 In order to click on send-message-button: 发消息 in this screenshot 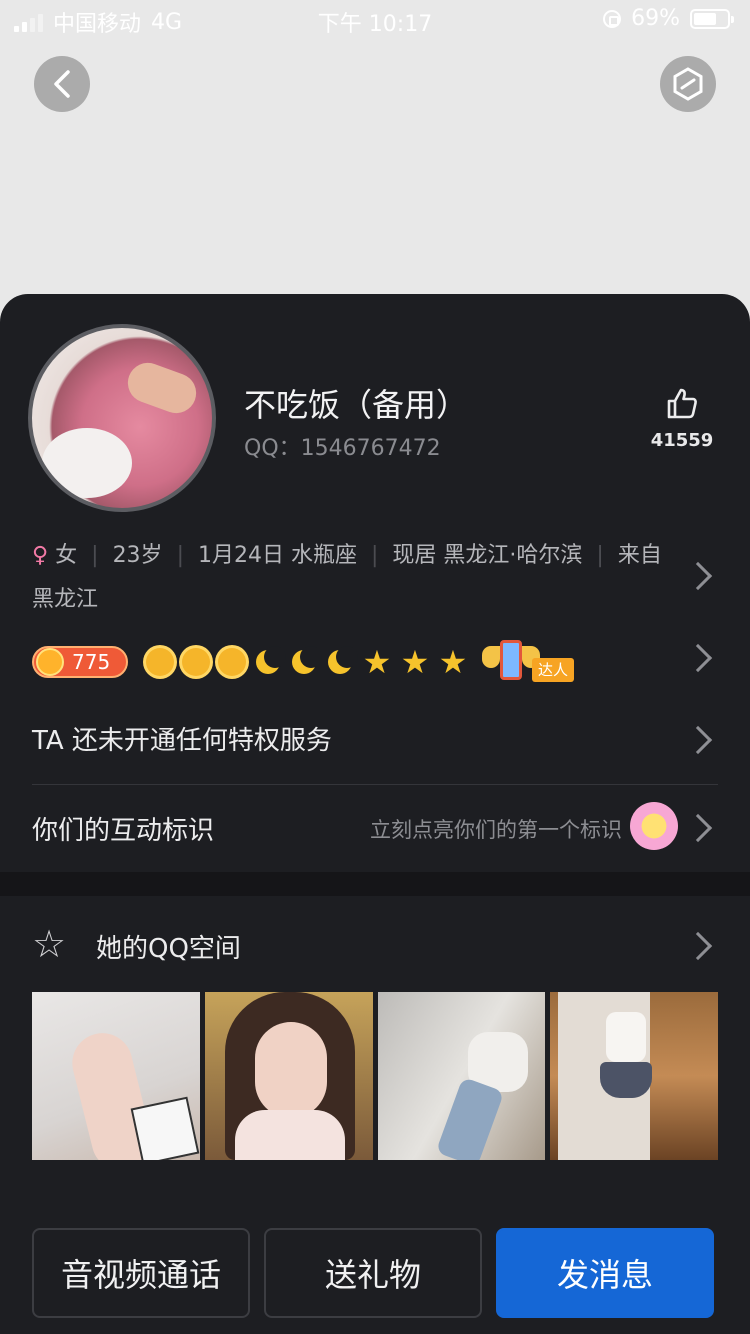, I will do `click(605, 1273)`.